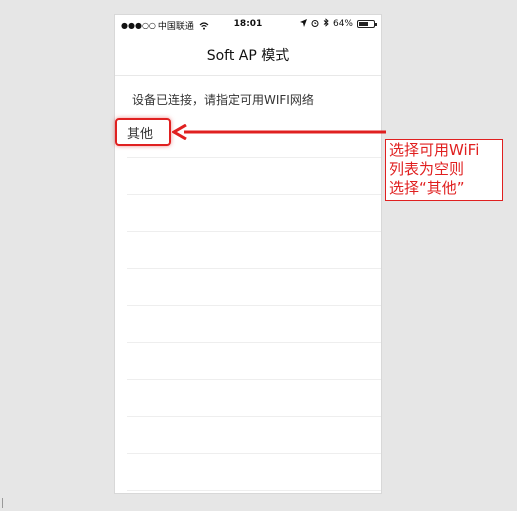 The width and height of the screenshot is (517, 511). What do you see at coordinates (279, 132) in the screenshot?
I see `annotation-arrow` at bounding box center [279, 132].